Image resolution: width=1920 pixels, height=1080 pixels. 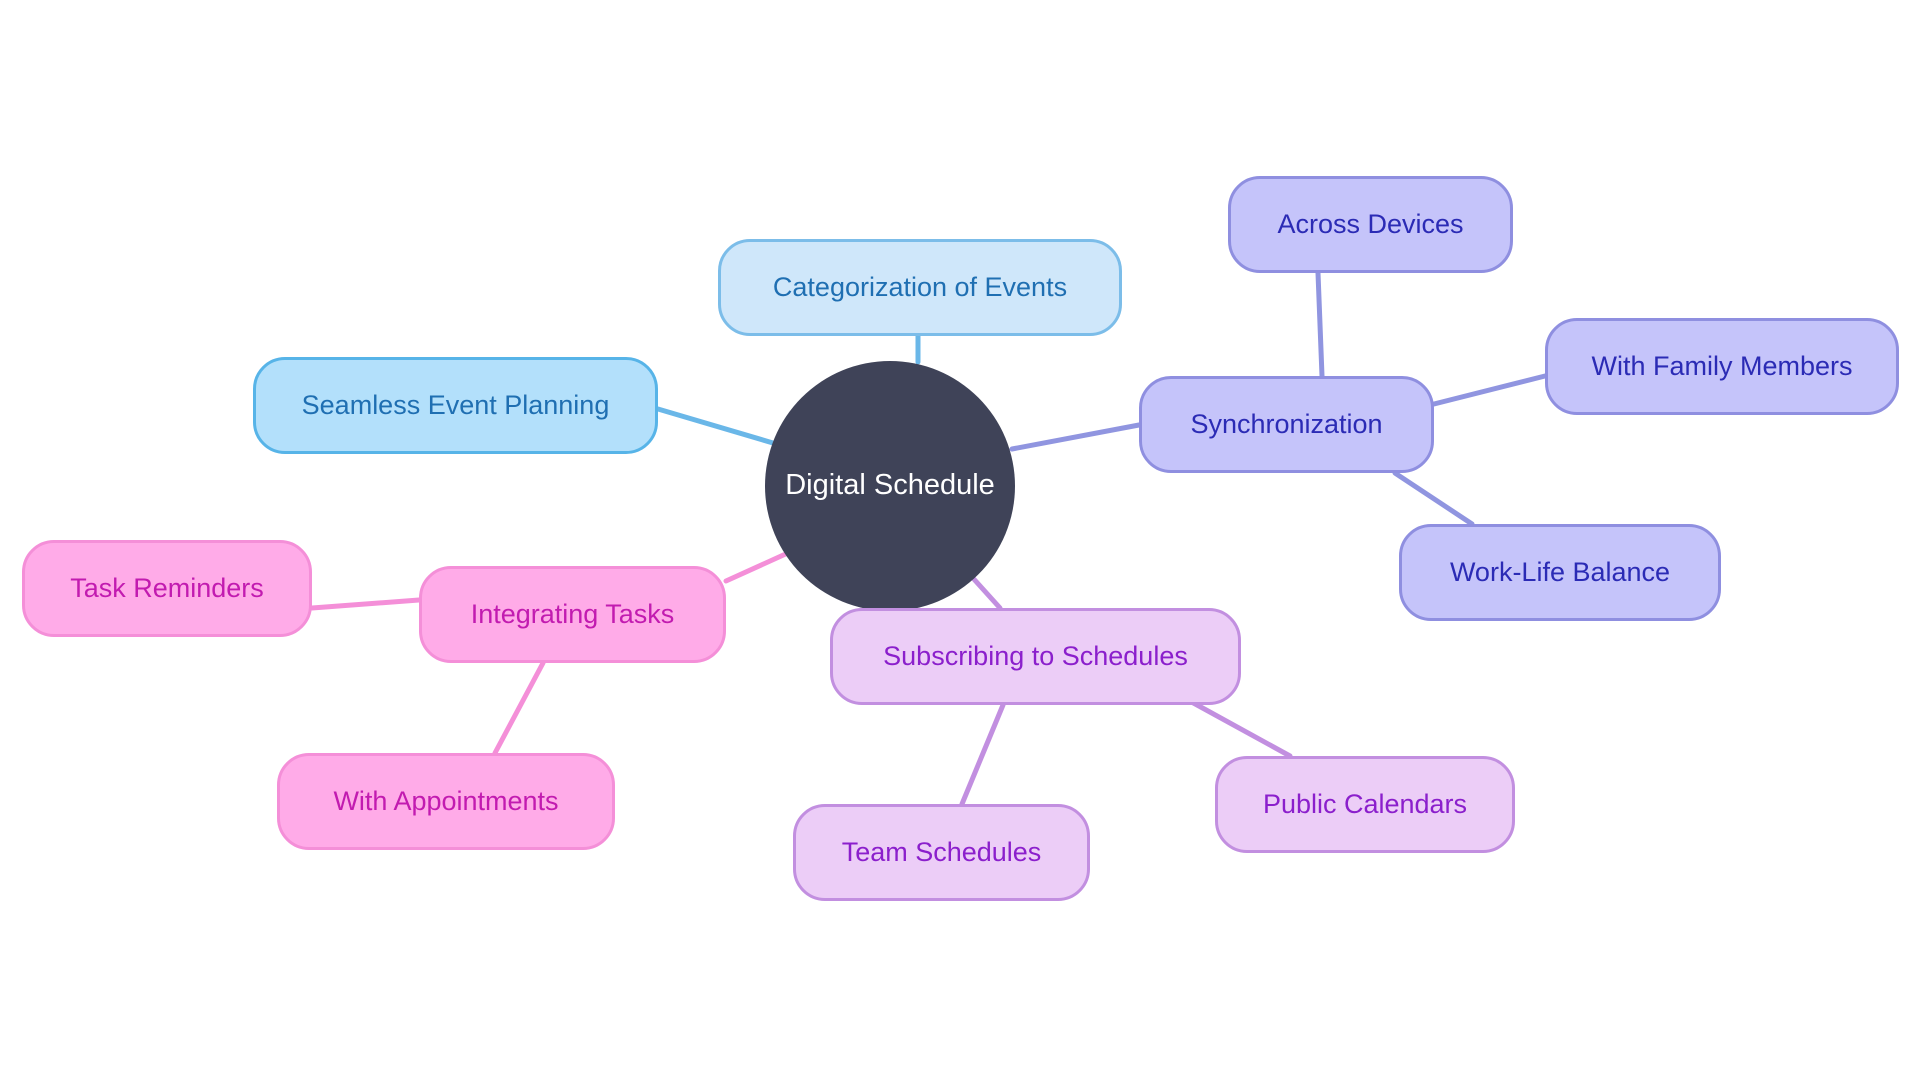 What do you see at coordinates (986, 592) in the screenshot?
I see `edge-root-subscribing` at bounding box center [986, 592].